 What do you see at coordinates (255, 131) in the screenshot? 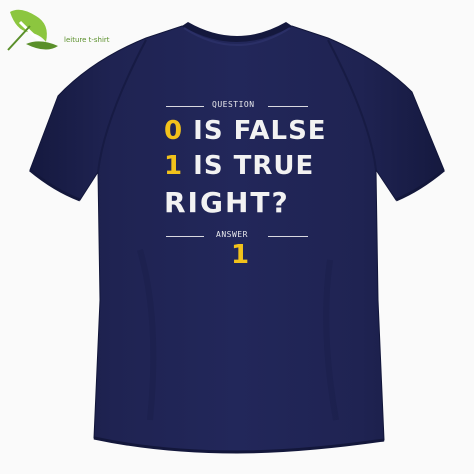
I see `is-false-text: IS FALSE` at bounding box center [255, 131].